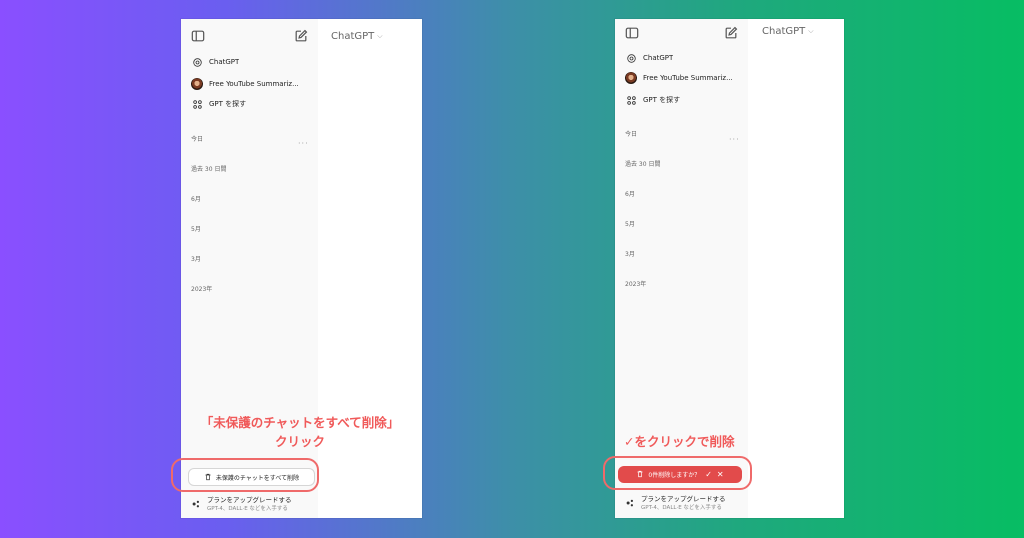 The image size is (1024, 538). Describe the element at coordinates (300, 422) in the screenshot. I see `left-caption-line1: 「未保護のチャットをすべて削除」` at that location.